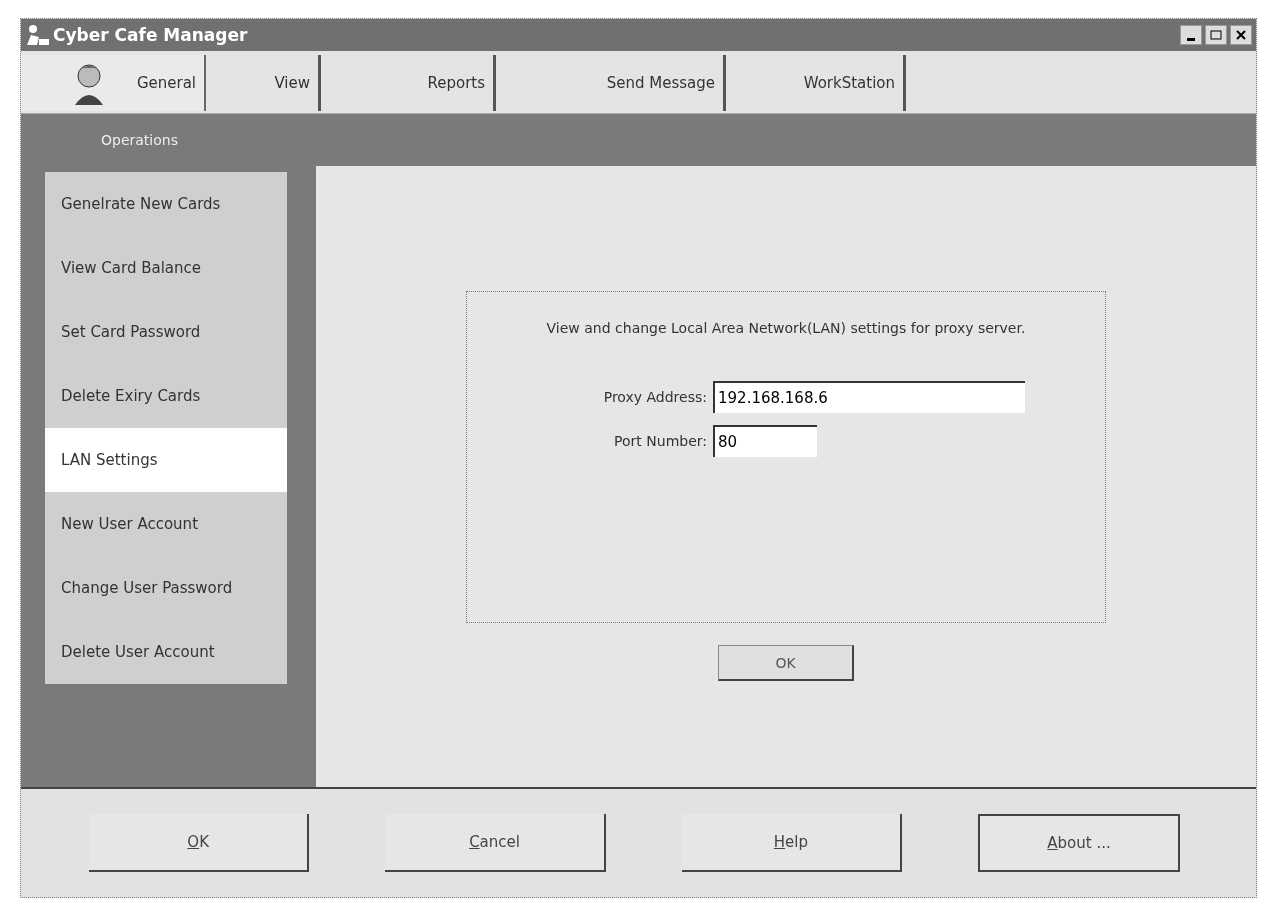  What do you see at coordinates (199, 843) in the screenshot?
I see `dialog-button: OK` at bounding box center [199, 843].